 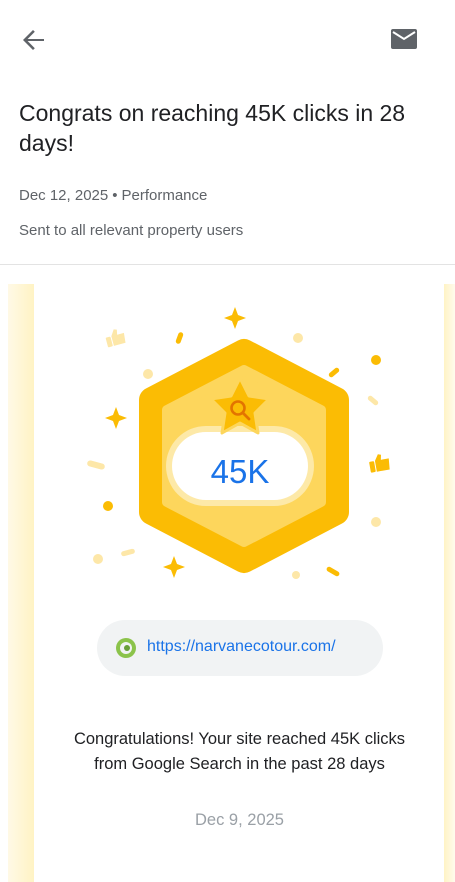 What do you see at coordinates (449, 583) in the screenshot?
I see `card-edge-right` at bounding box center [449, 583].